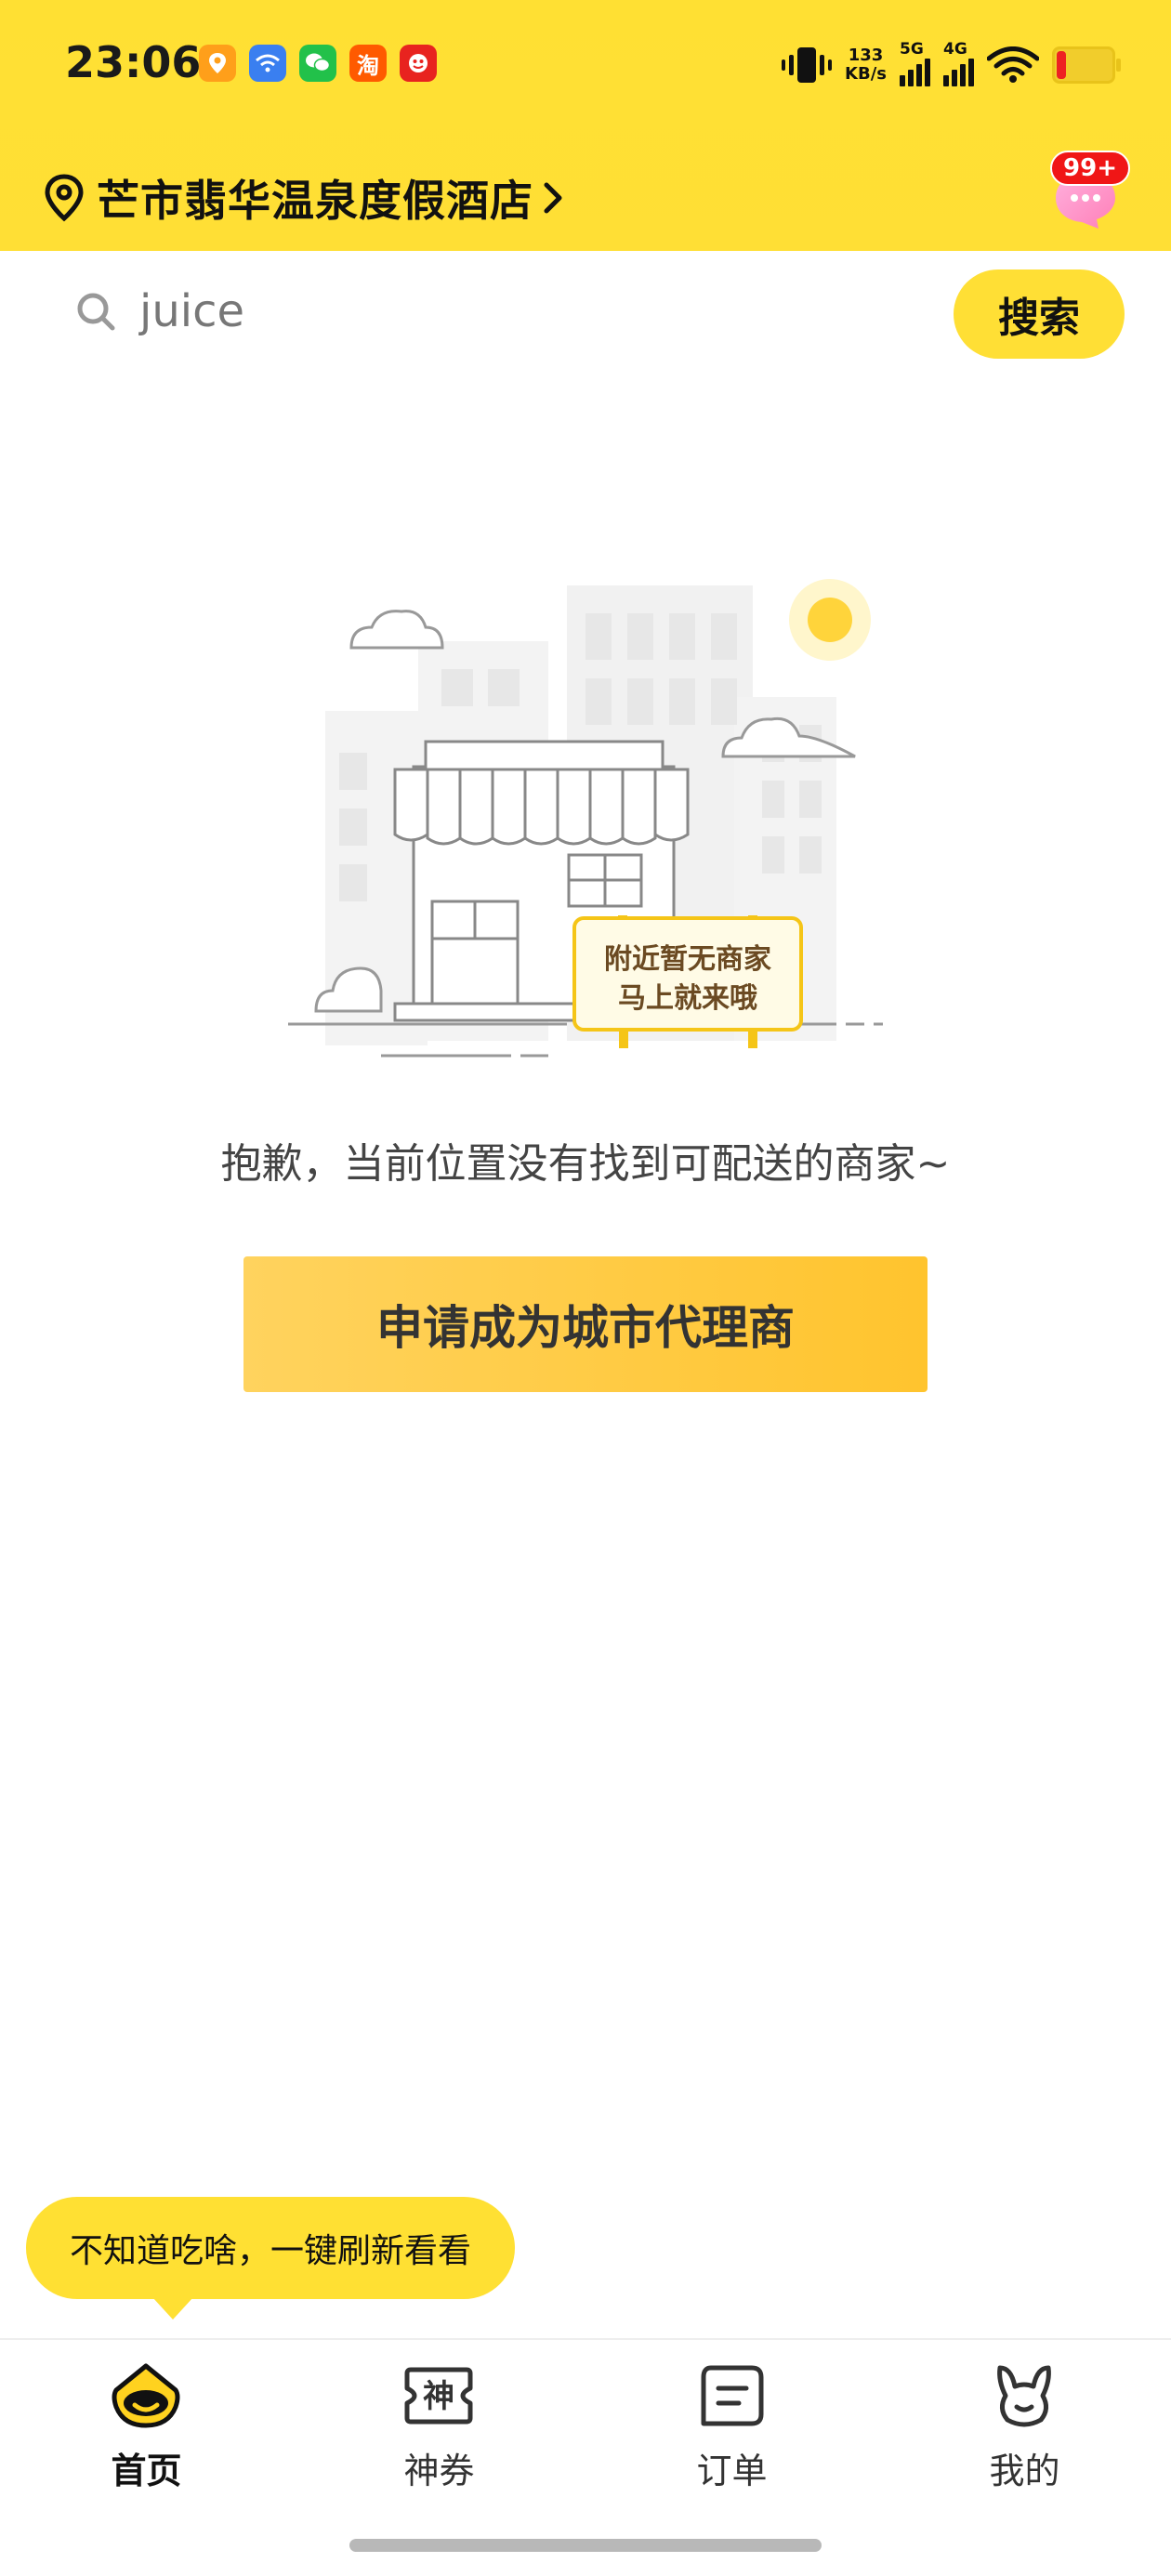  I want to click on order-icon, so click(733, 2395).